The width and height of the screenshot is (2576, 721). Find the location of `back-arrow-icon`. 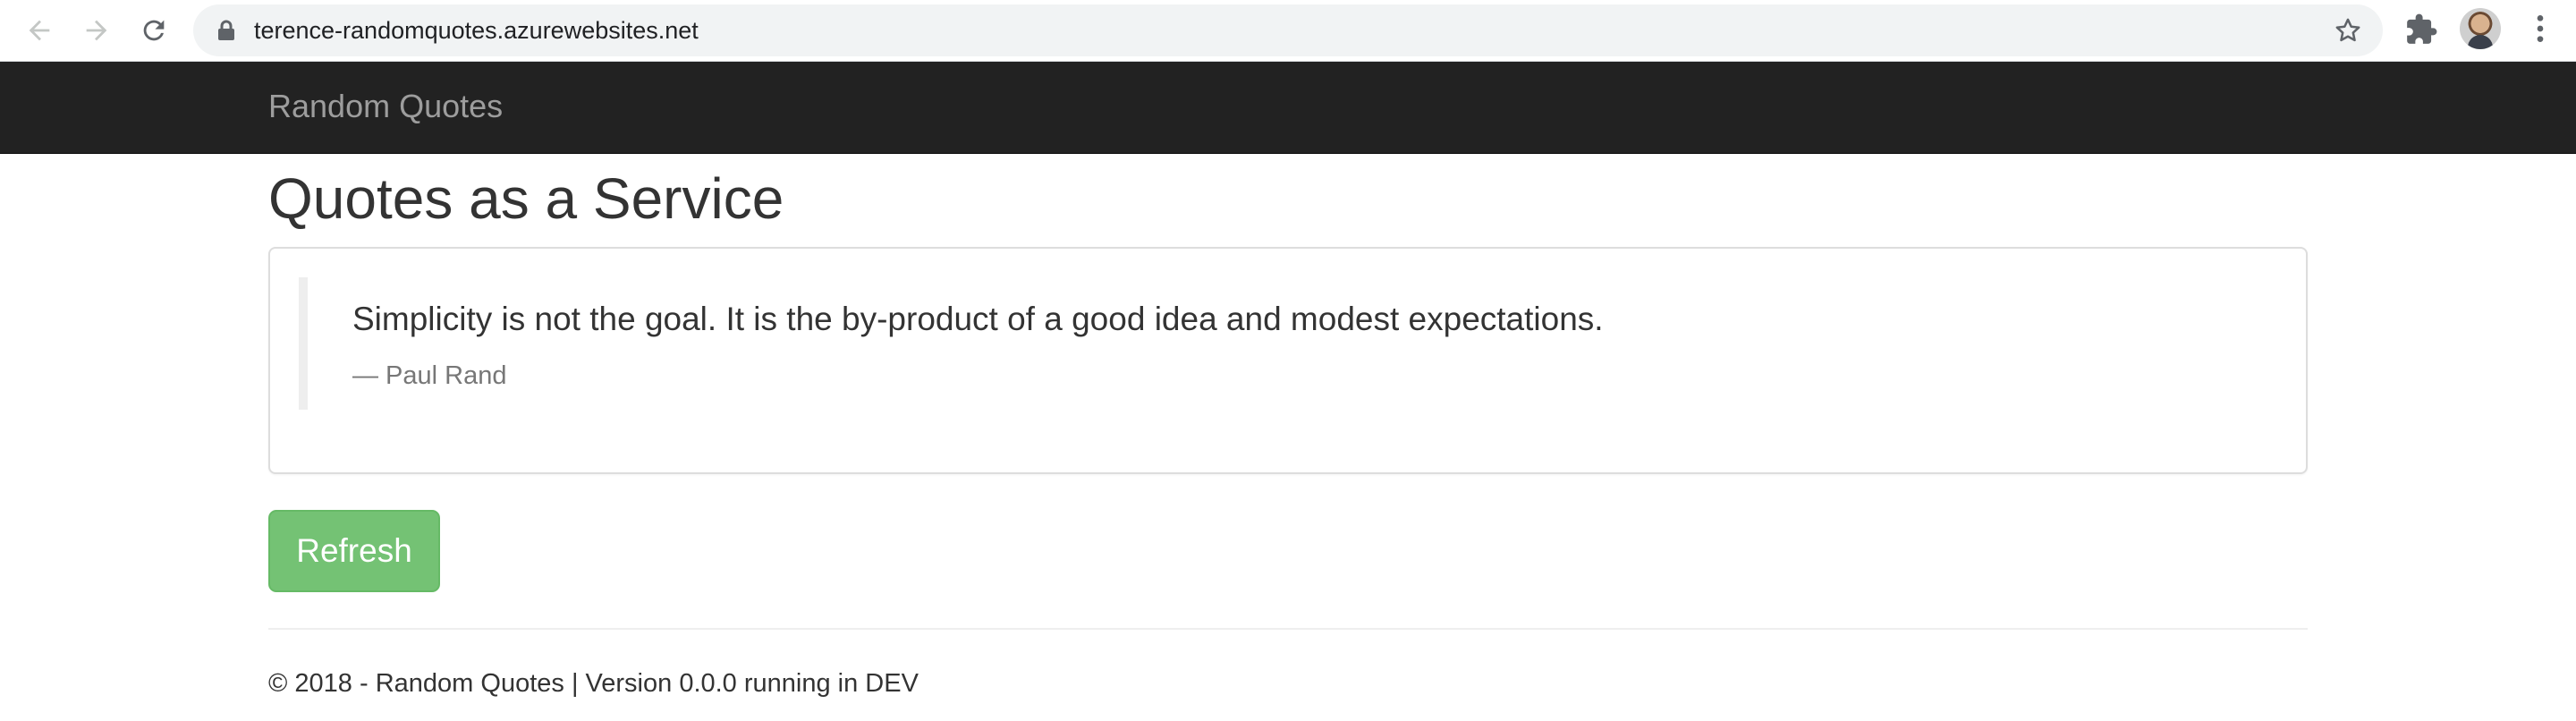

back-arrow-icon is located at coordinates (39, 30).